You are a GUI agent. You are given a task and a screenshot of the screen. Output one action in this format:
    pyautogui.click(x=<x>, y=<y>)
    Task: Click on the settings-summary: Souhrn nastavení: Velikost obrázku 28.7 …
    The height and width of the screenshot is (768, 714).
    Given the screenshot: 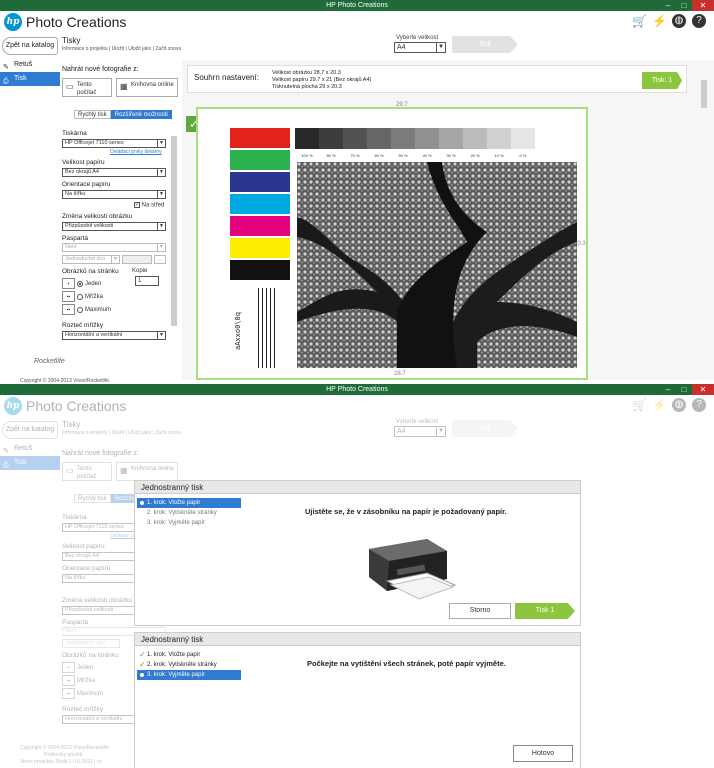 What is the action you would take?
    pyautogui.click(x=437, y=79)
    